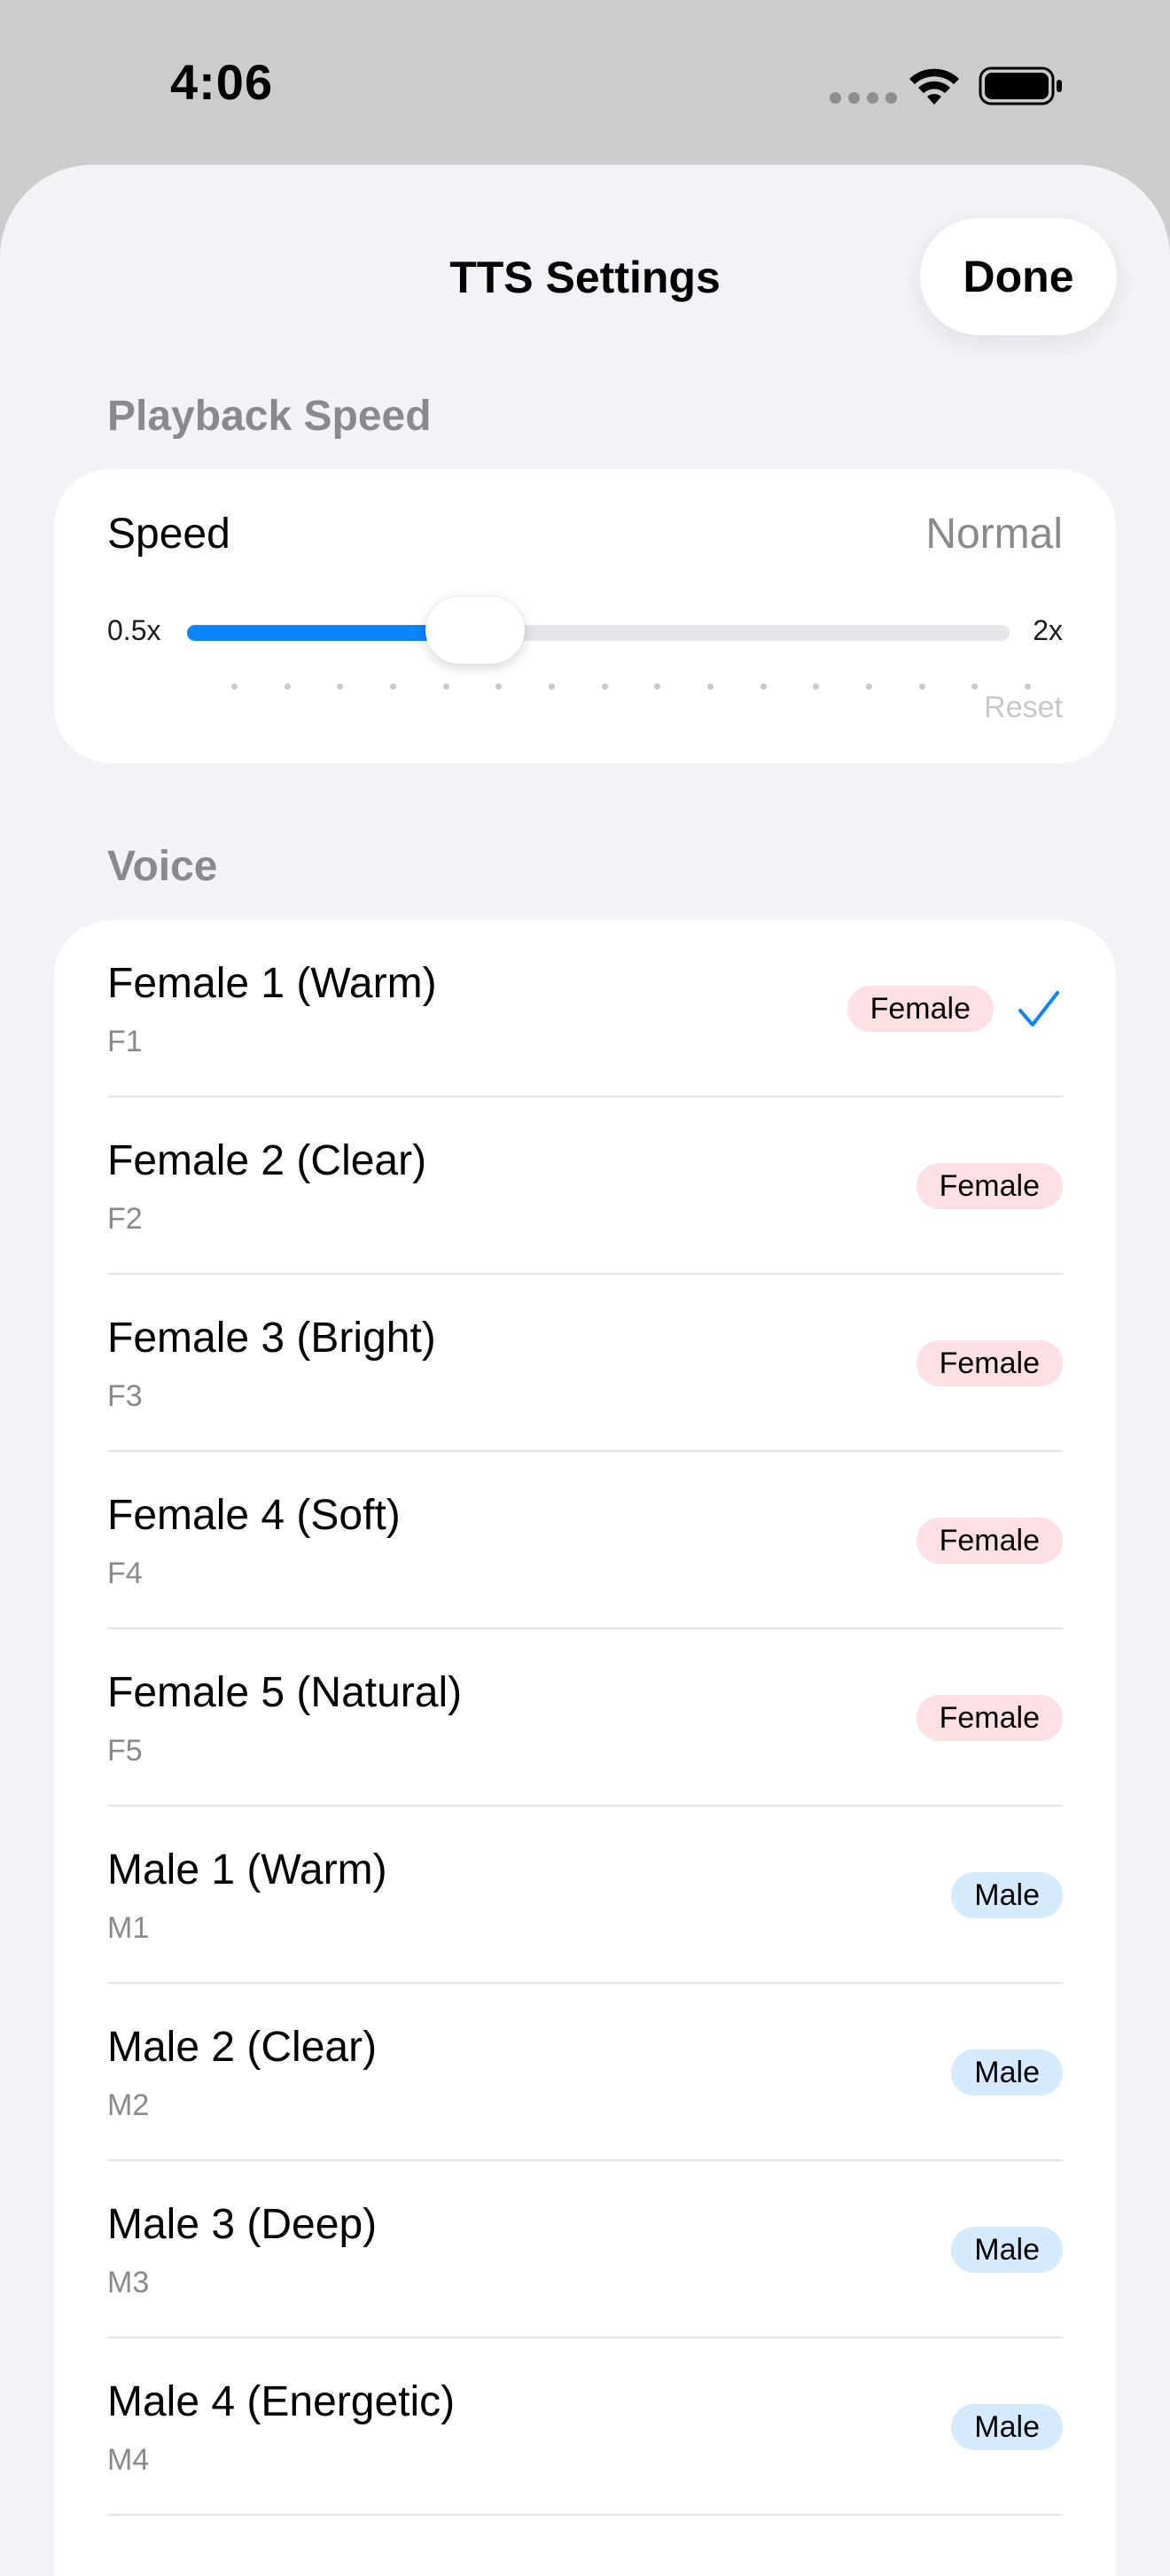 This screenshot has height=2576, width=1170. What do you see at coordinates (125, 1041) in the screenshot?
I see `voice-code: F1` at bounding box center [125, 1041].